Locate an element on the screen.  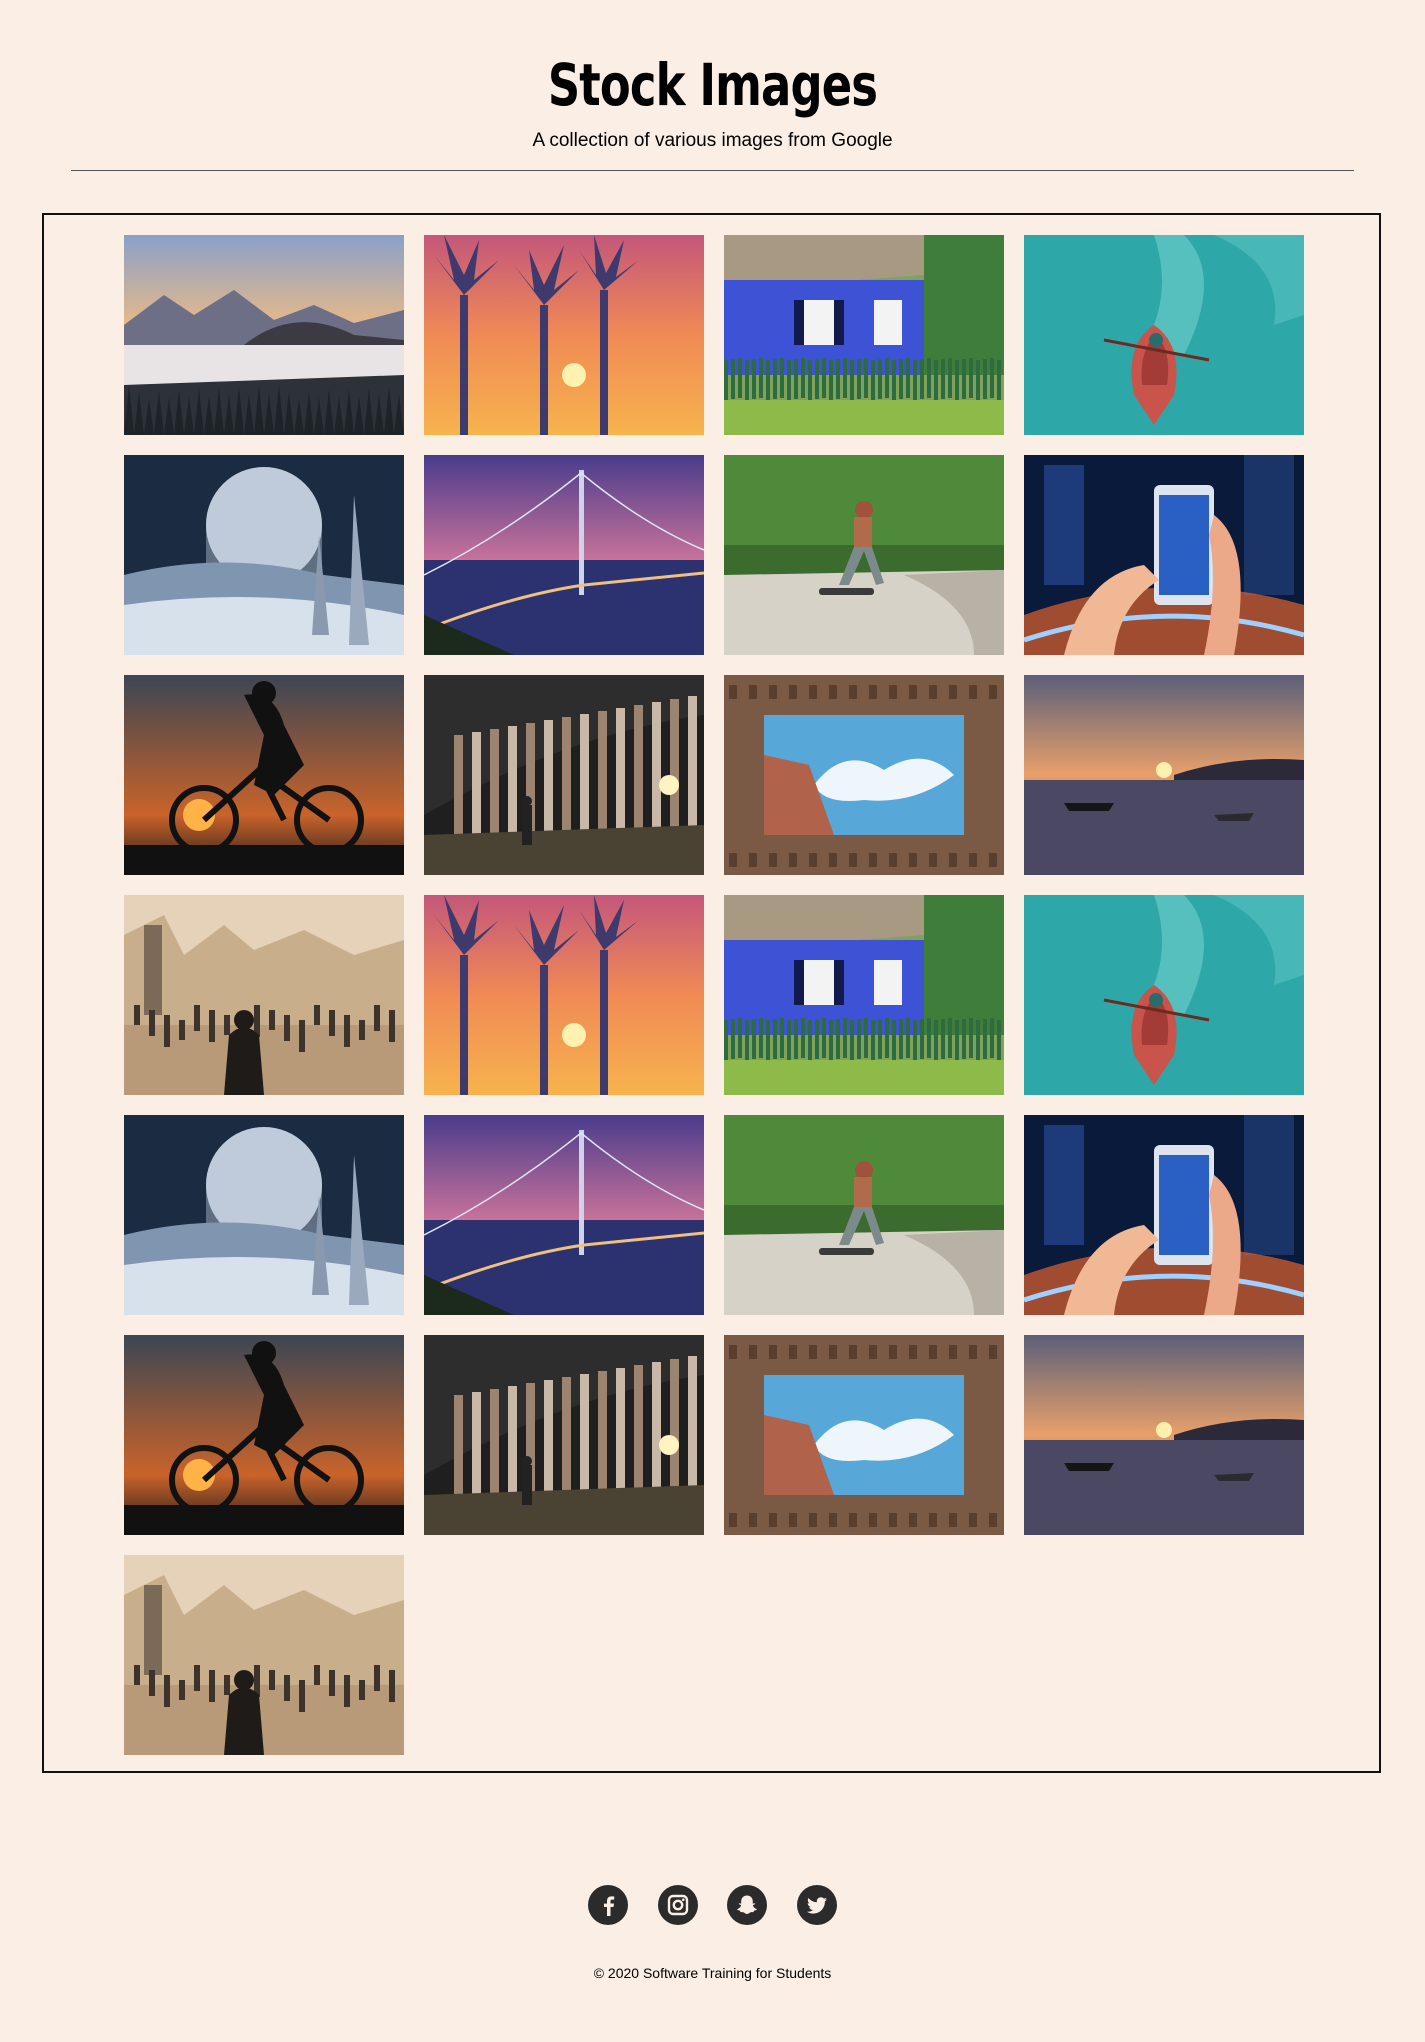
header-divider is located at coordinates (712, 170).